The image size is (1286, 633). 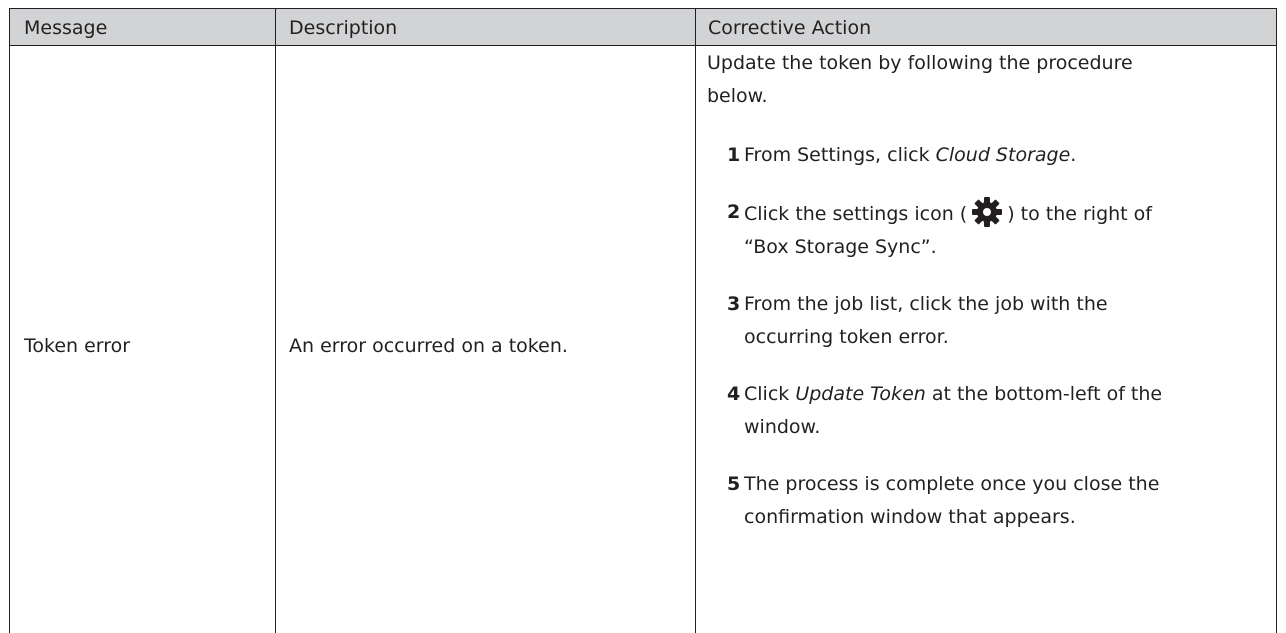 I want to click on step-text: ., so click(x=1073, y=155).